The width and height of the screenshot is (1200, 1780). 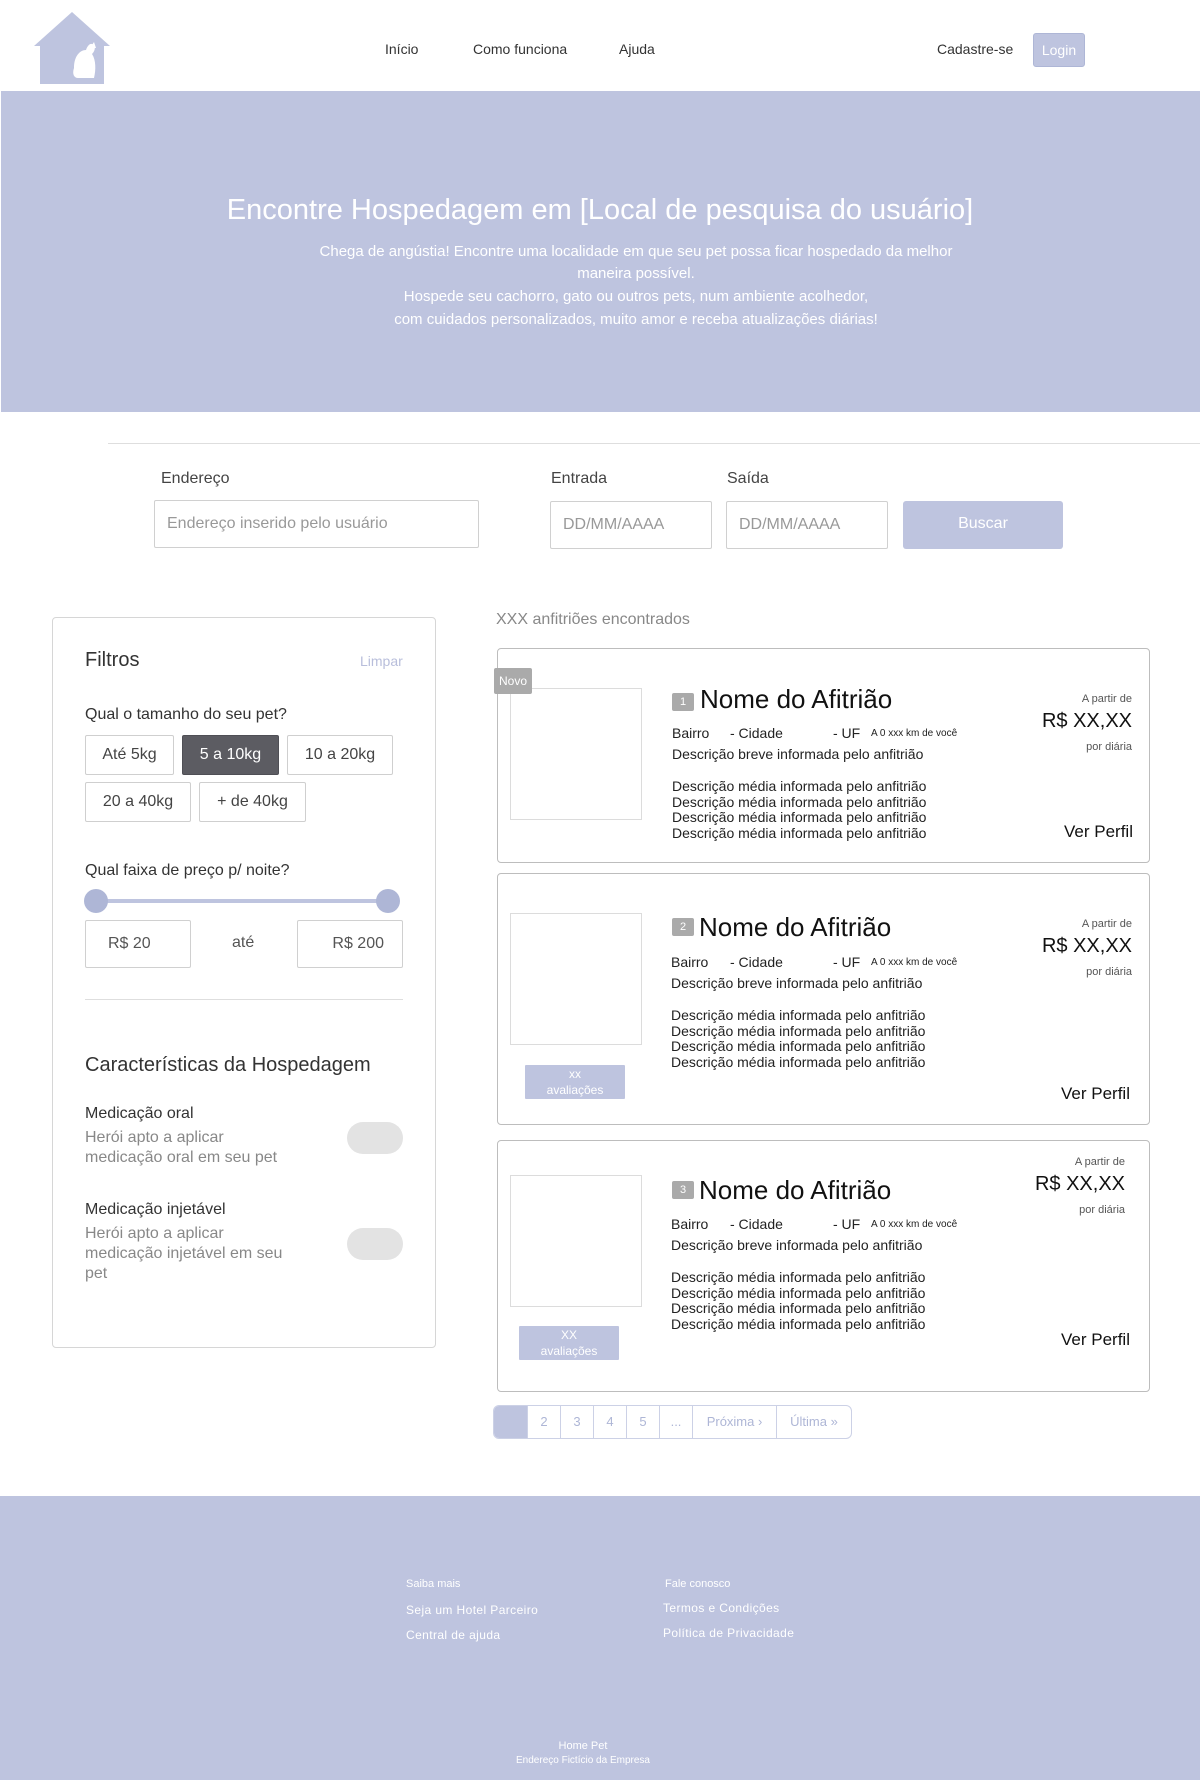 What do you see at coordinates (807, 525) in the screenshot?
I see `checkout-date-input: DD/MM/AAAA` at bounding box center [807, 525].